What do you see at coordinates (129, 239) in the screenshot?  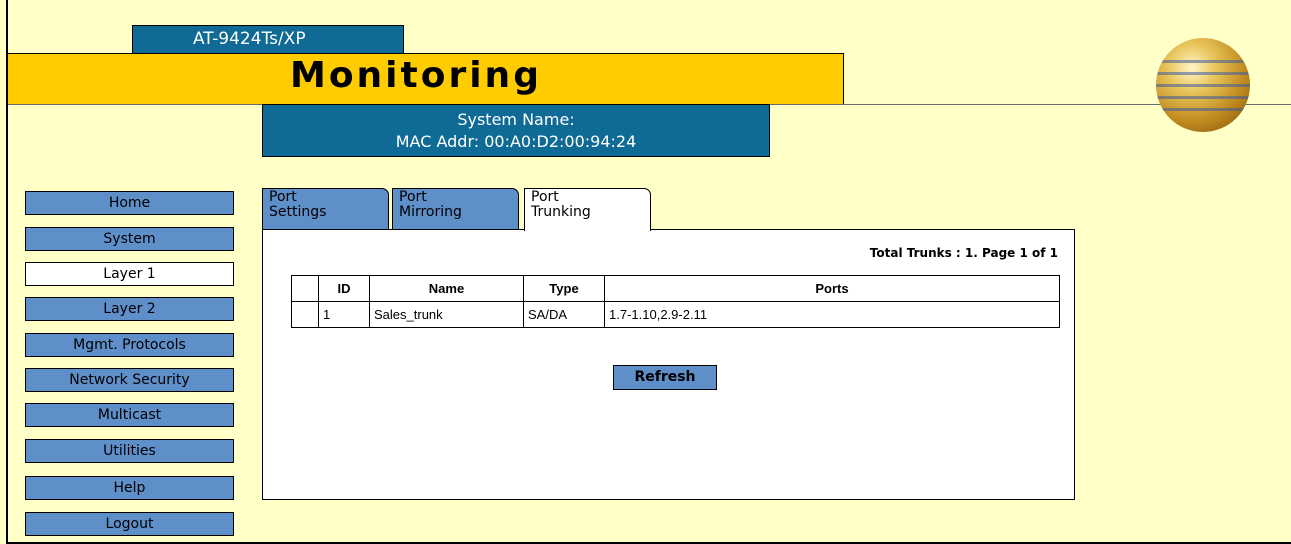 I see `nav-item-system: System` at bounding box center [129, 239].